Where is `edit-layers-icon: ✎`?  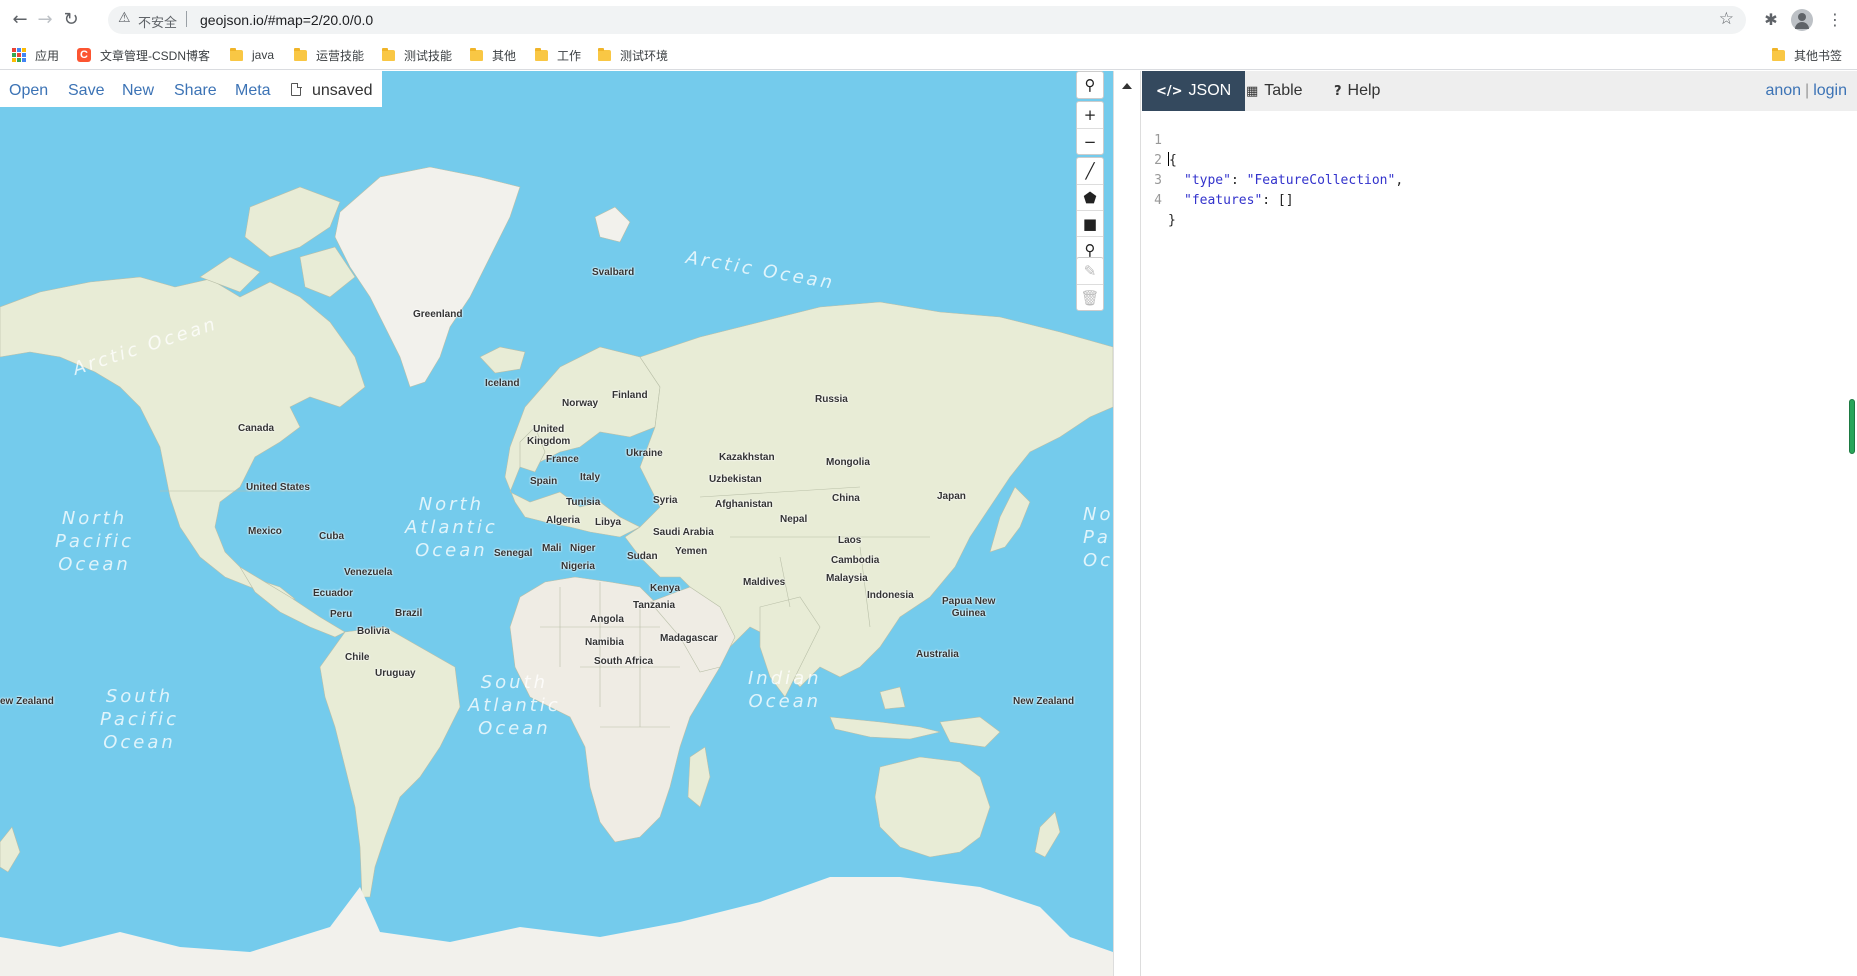
edit-layers-icon: ✎ is located at coordinates (1090, 271).